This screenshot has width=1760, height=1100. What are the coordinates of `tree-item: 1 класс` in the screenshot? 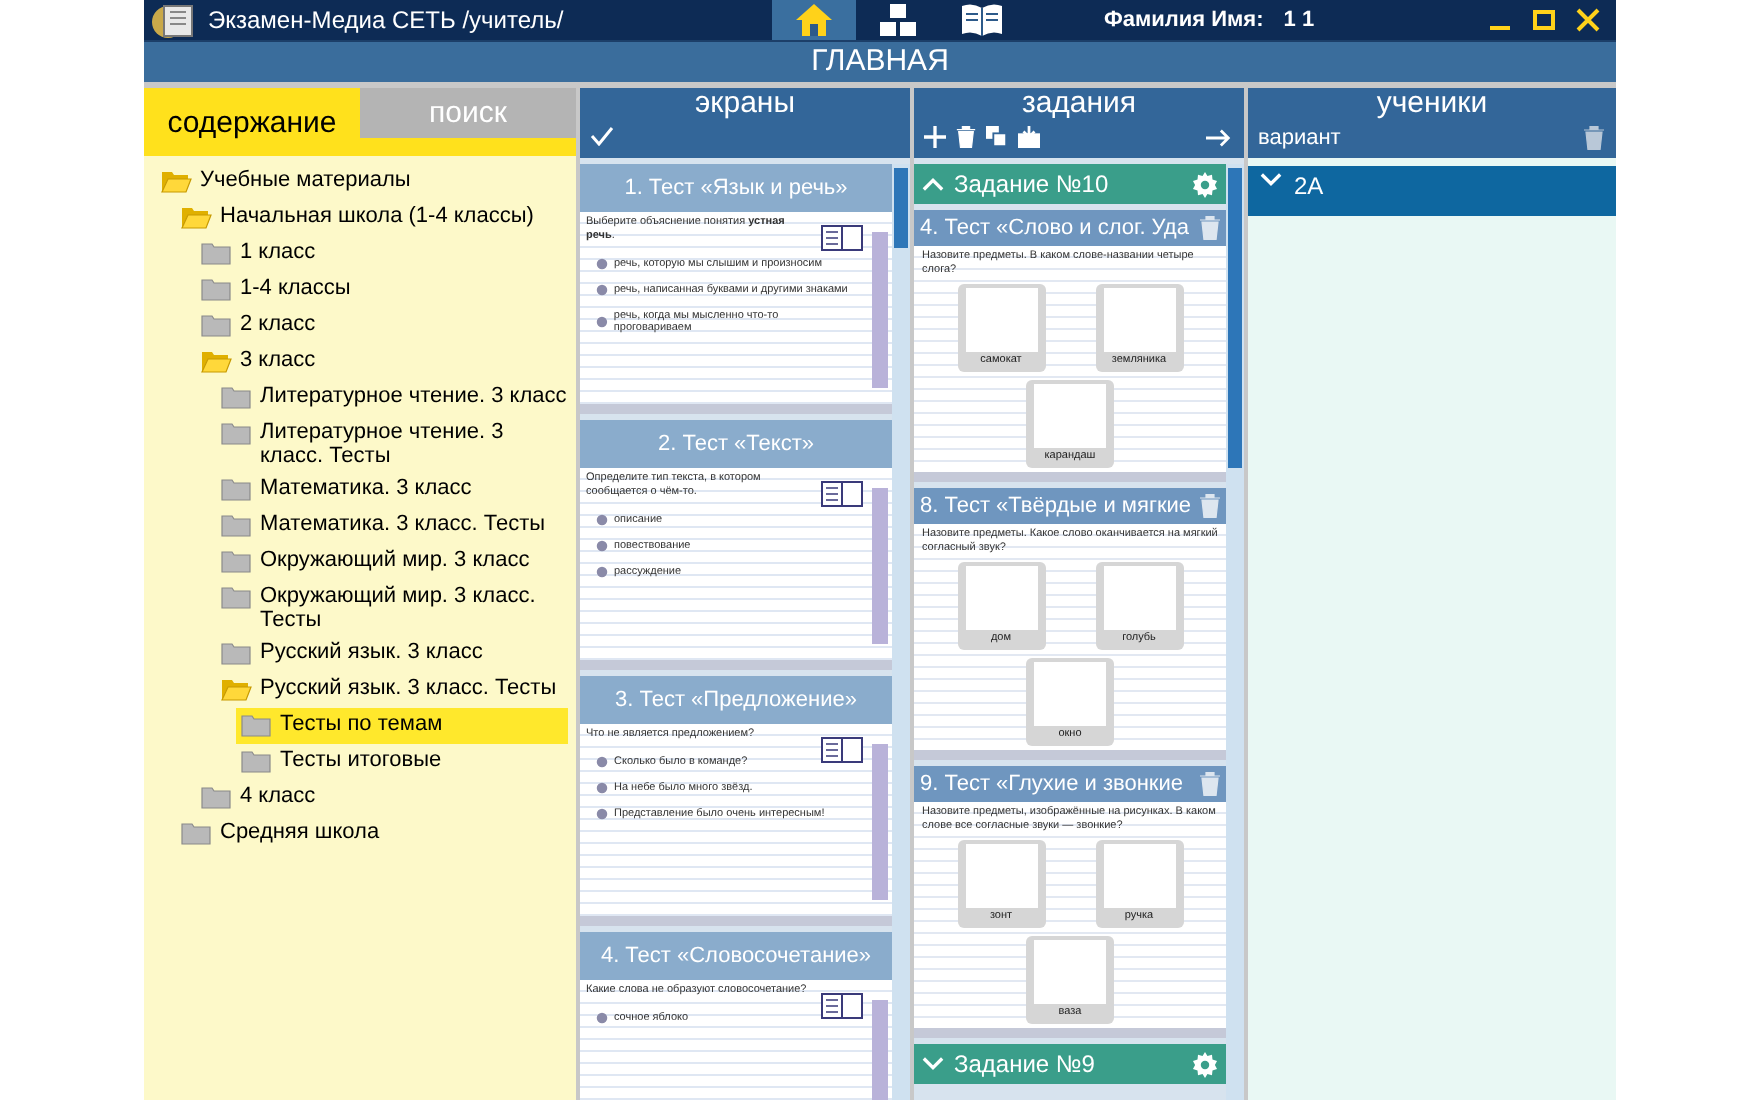 It's located at (386, 254).